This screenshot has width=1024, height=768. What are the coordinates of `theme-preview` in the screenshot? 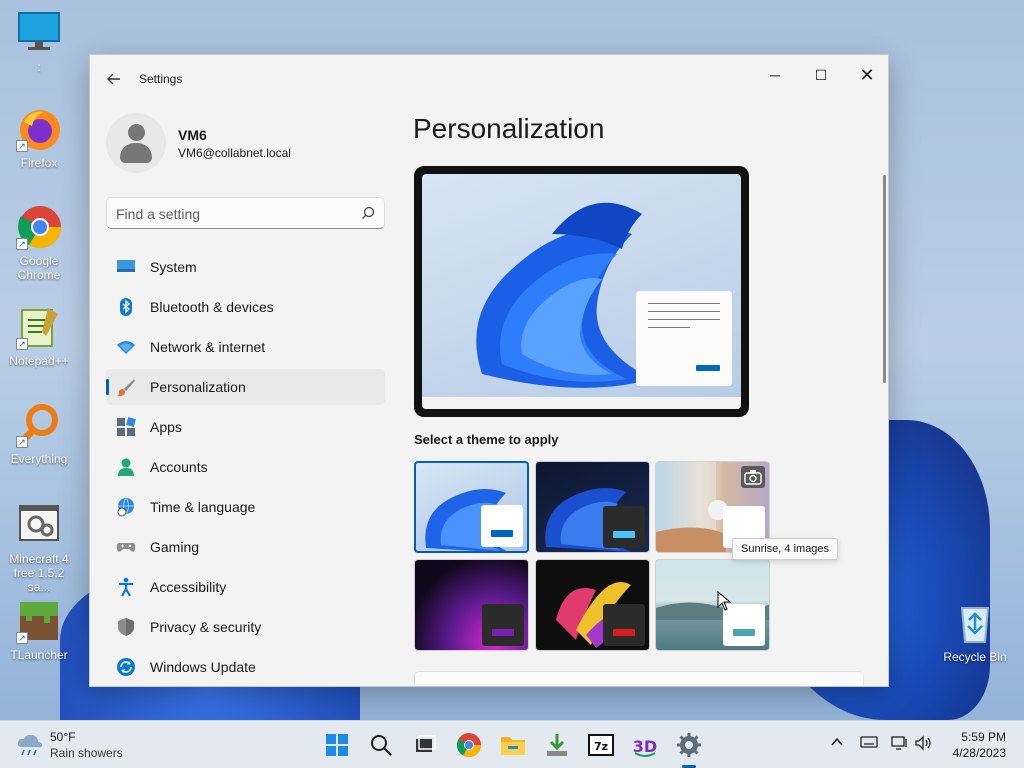 It's located at (581, 291).